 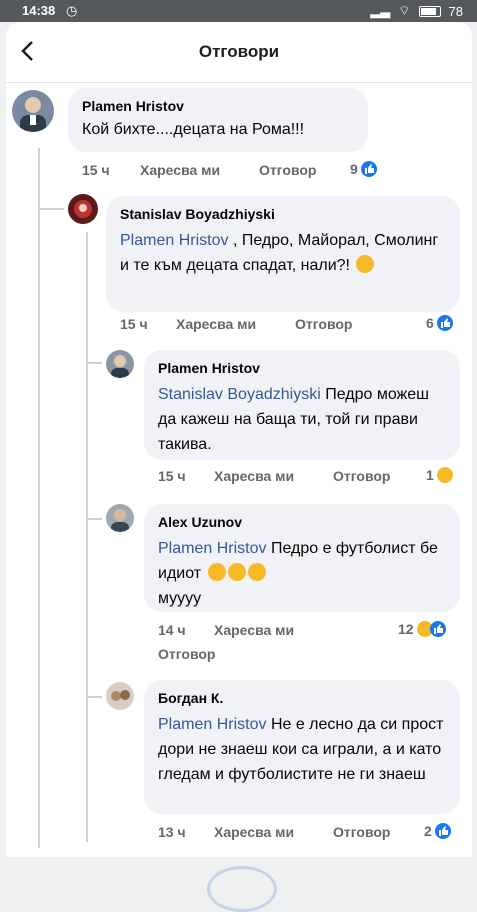 What do you see at coordinates (239, 394) in the screenshot?
I see `mention-link: Stanislav Boyadzhiyski` at bounding box center [239, 394].